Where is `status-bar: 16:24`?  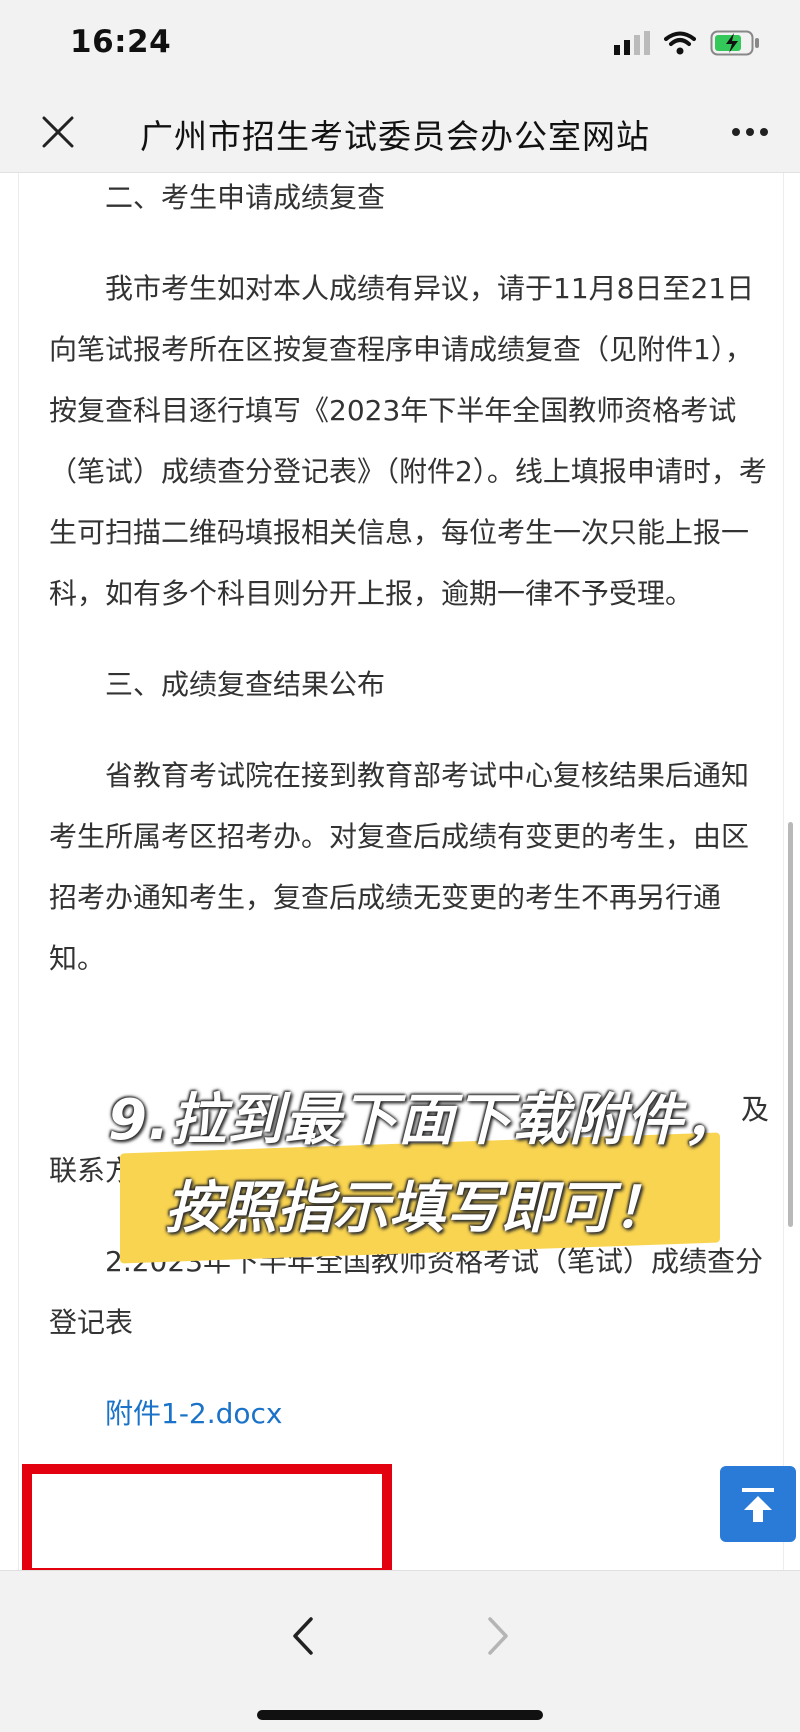
status-bar: 16:24 is located at coordinates (400, 46).